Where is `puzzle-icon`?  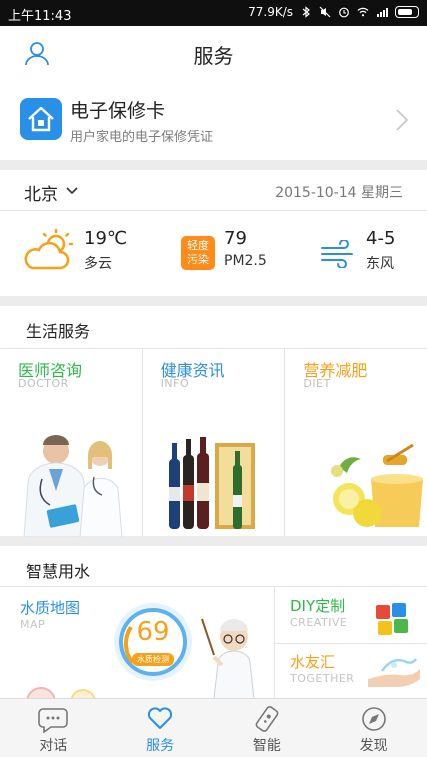
puzzle-icon is located at coordinates (392, 619).